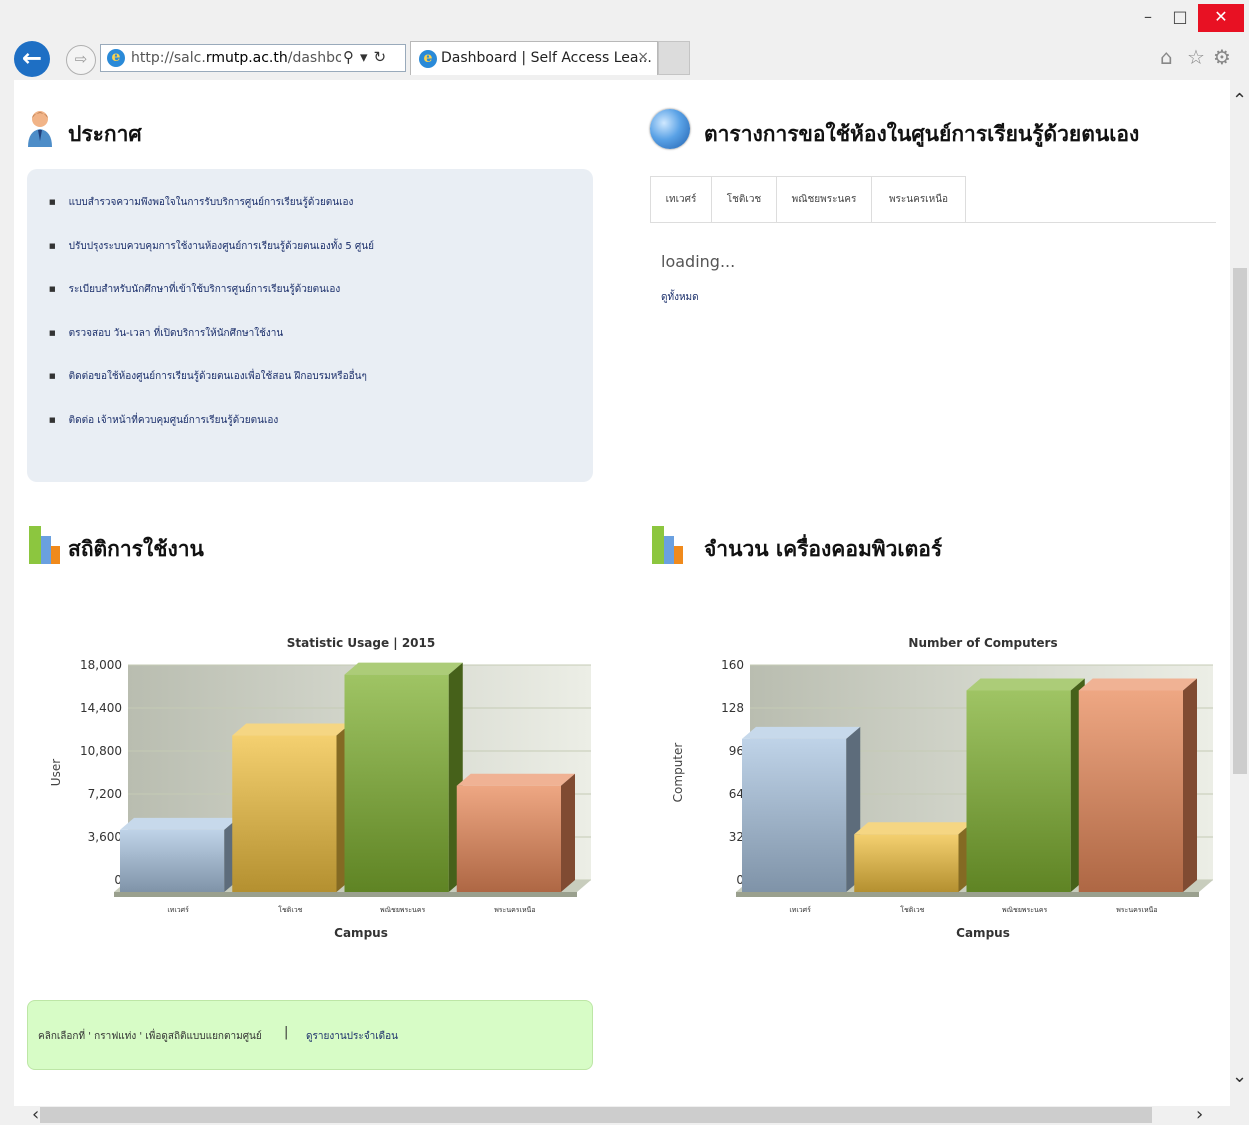  I want to click on address-bar: e http://salc.rmutp.ac.th/dashbo: ⚲▾↻, so click(253, 58).